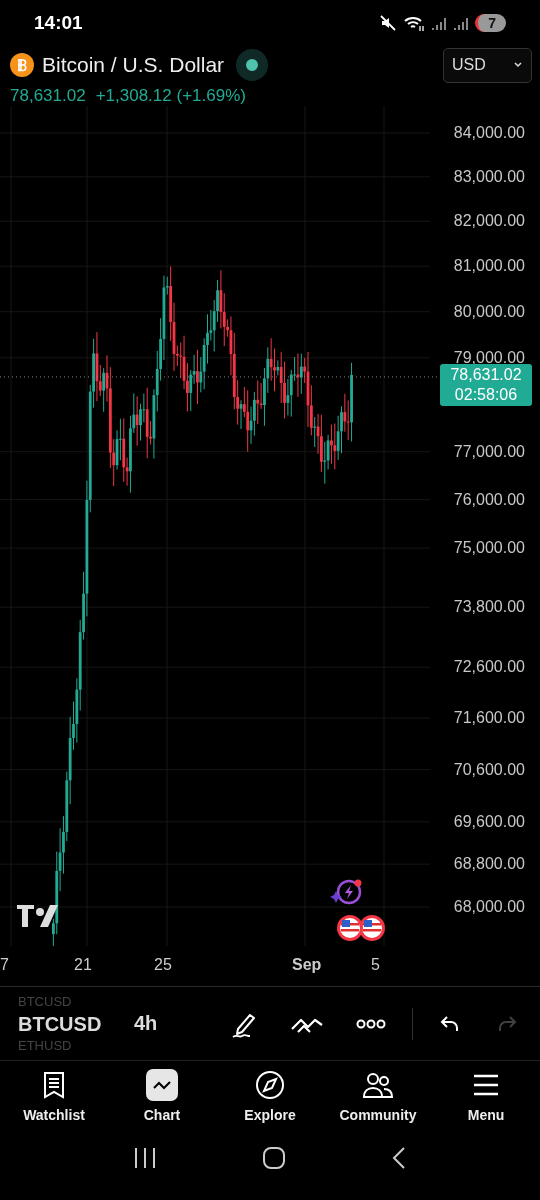  What do you see at coordinates (37, 916) in the screenshot?
I see `logo-icon` at bounding box center [37, 916].